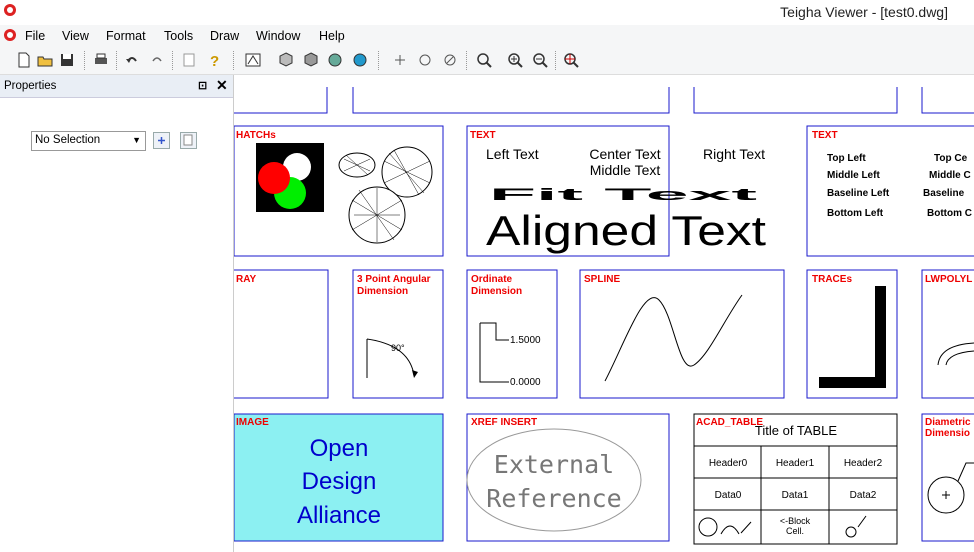 The image size is (974, 552). Describe the element at coordinates (101, 60) in the screenshot. I see `print-icon` at that location.